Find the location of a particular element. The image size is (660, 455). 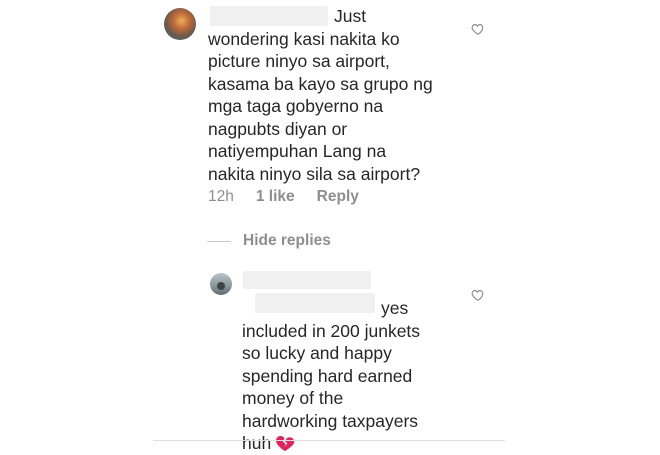

redacted-username is located at coordinates (307, 280).